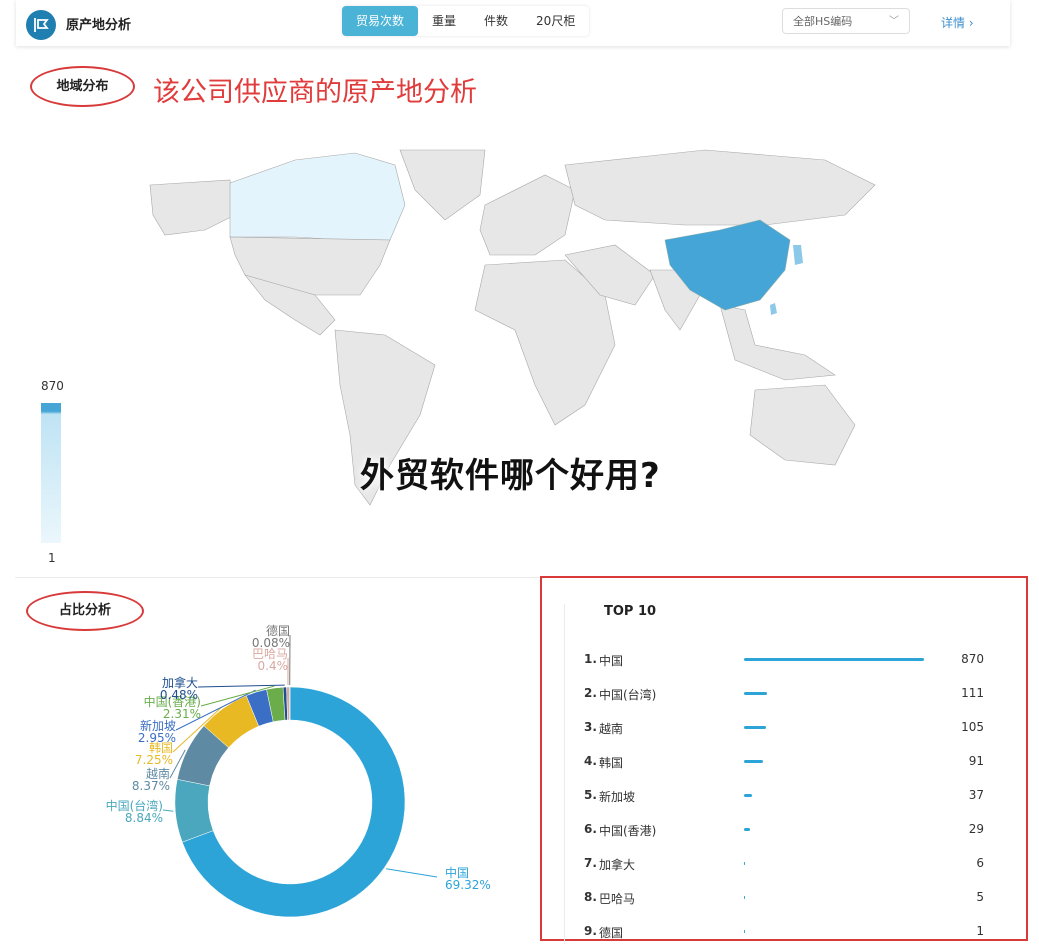  I want to click on pie-label-3: 韩国 7.25%, so click(134, 754).